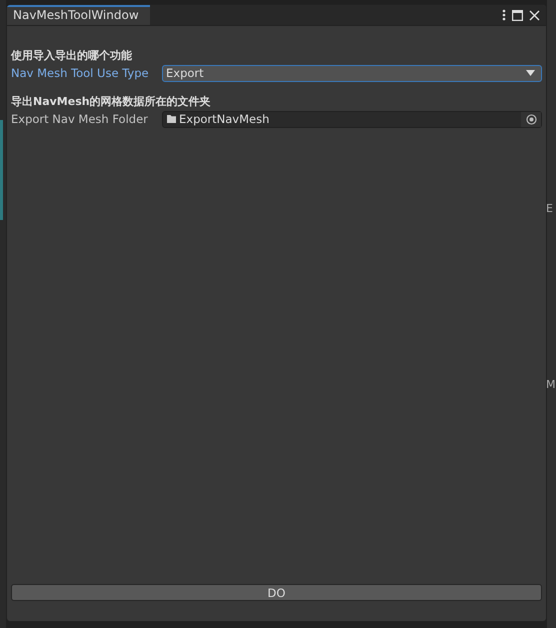  Describe the element at coordinates (171, 119) in the screenshot. I see `folder-icon` at that location.